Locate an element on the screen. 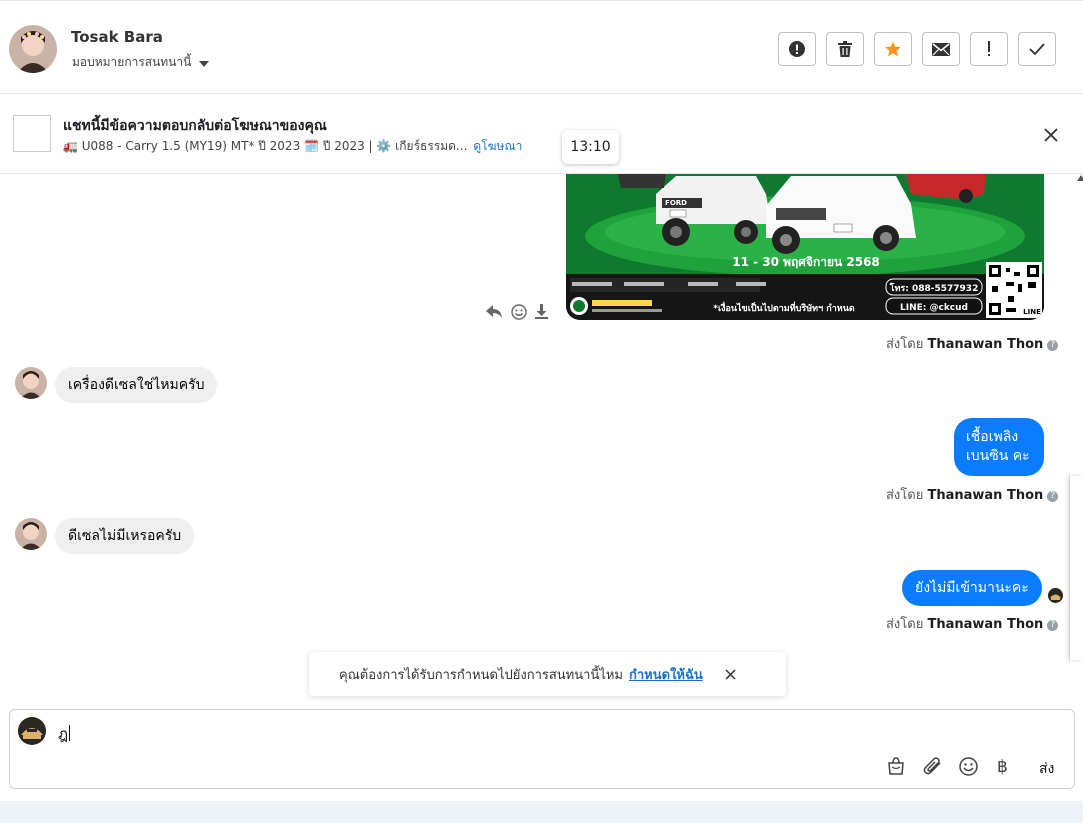  trash-icon is located at coordinates (845, 49).